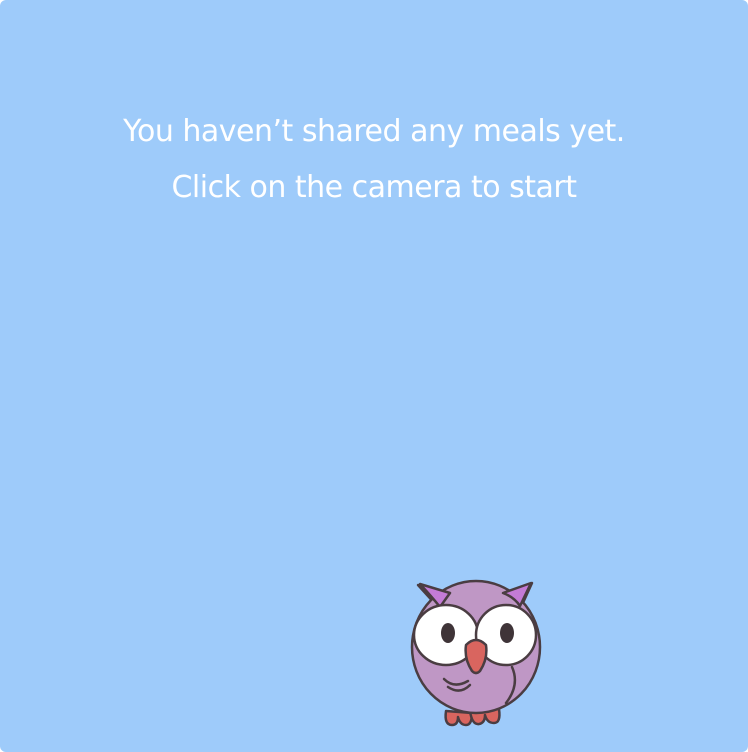 The image size is (748, 752). Describe the element at coordinates (374, 131) in the screenshot. I see `empty-state-line-1: You haven’t shared any meals yet.` at that location.